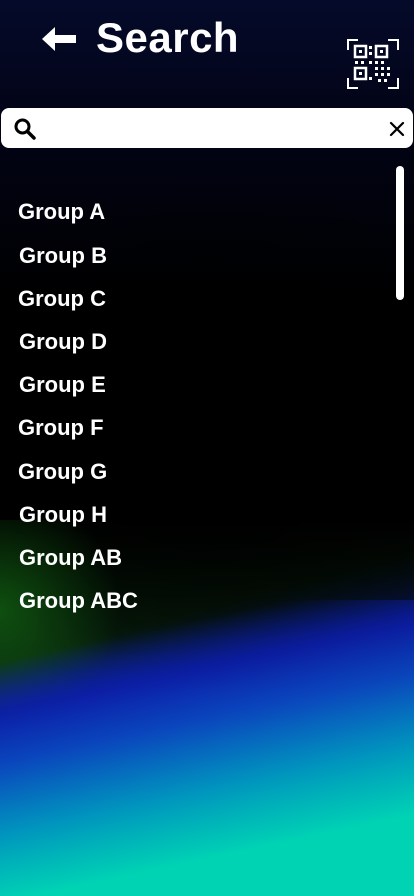 The height and width of the screenshot is (896, 414). I want to click on list-item-group-ab: Group AB, so click(70, 558).